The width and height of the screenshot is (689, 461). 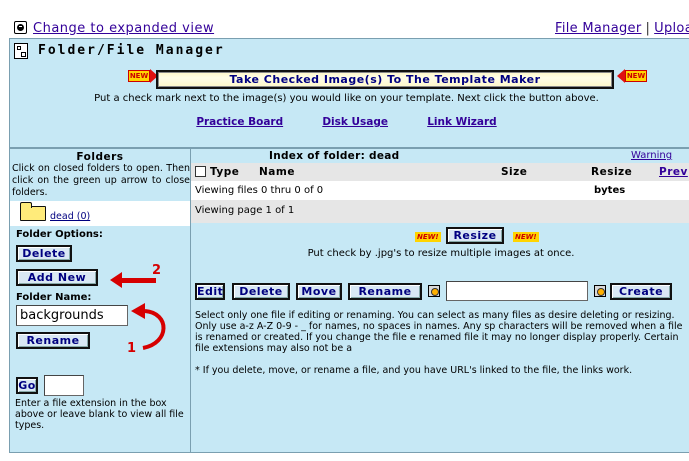 I want to click on folder-item: dead (0), so click(x=100, y=213).